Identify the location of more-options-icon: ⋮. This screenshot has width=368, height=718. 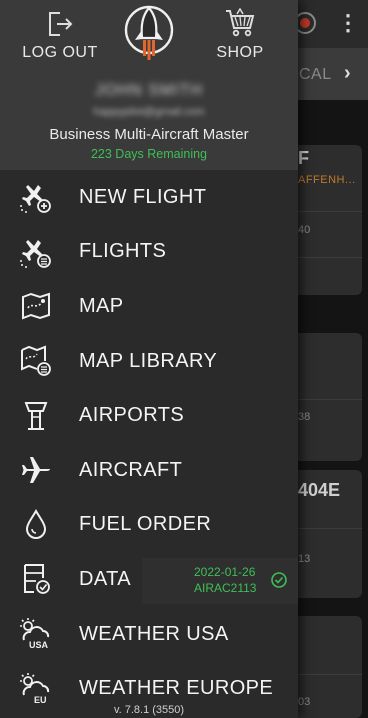
(348, 23).